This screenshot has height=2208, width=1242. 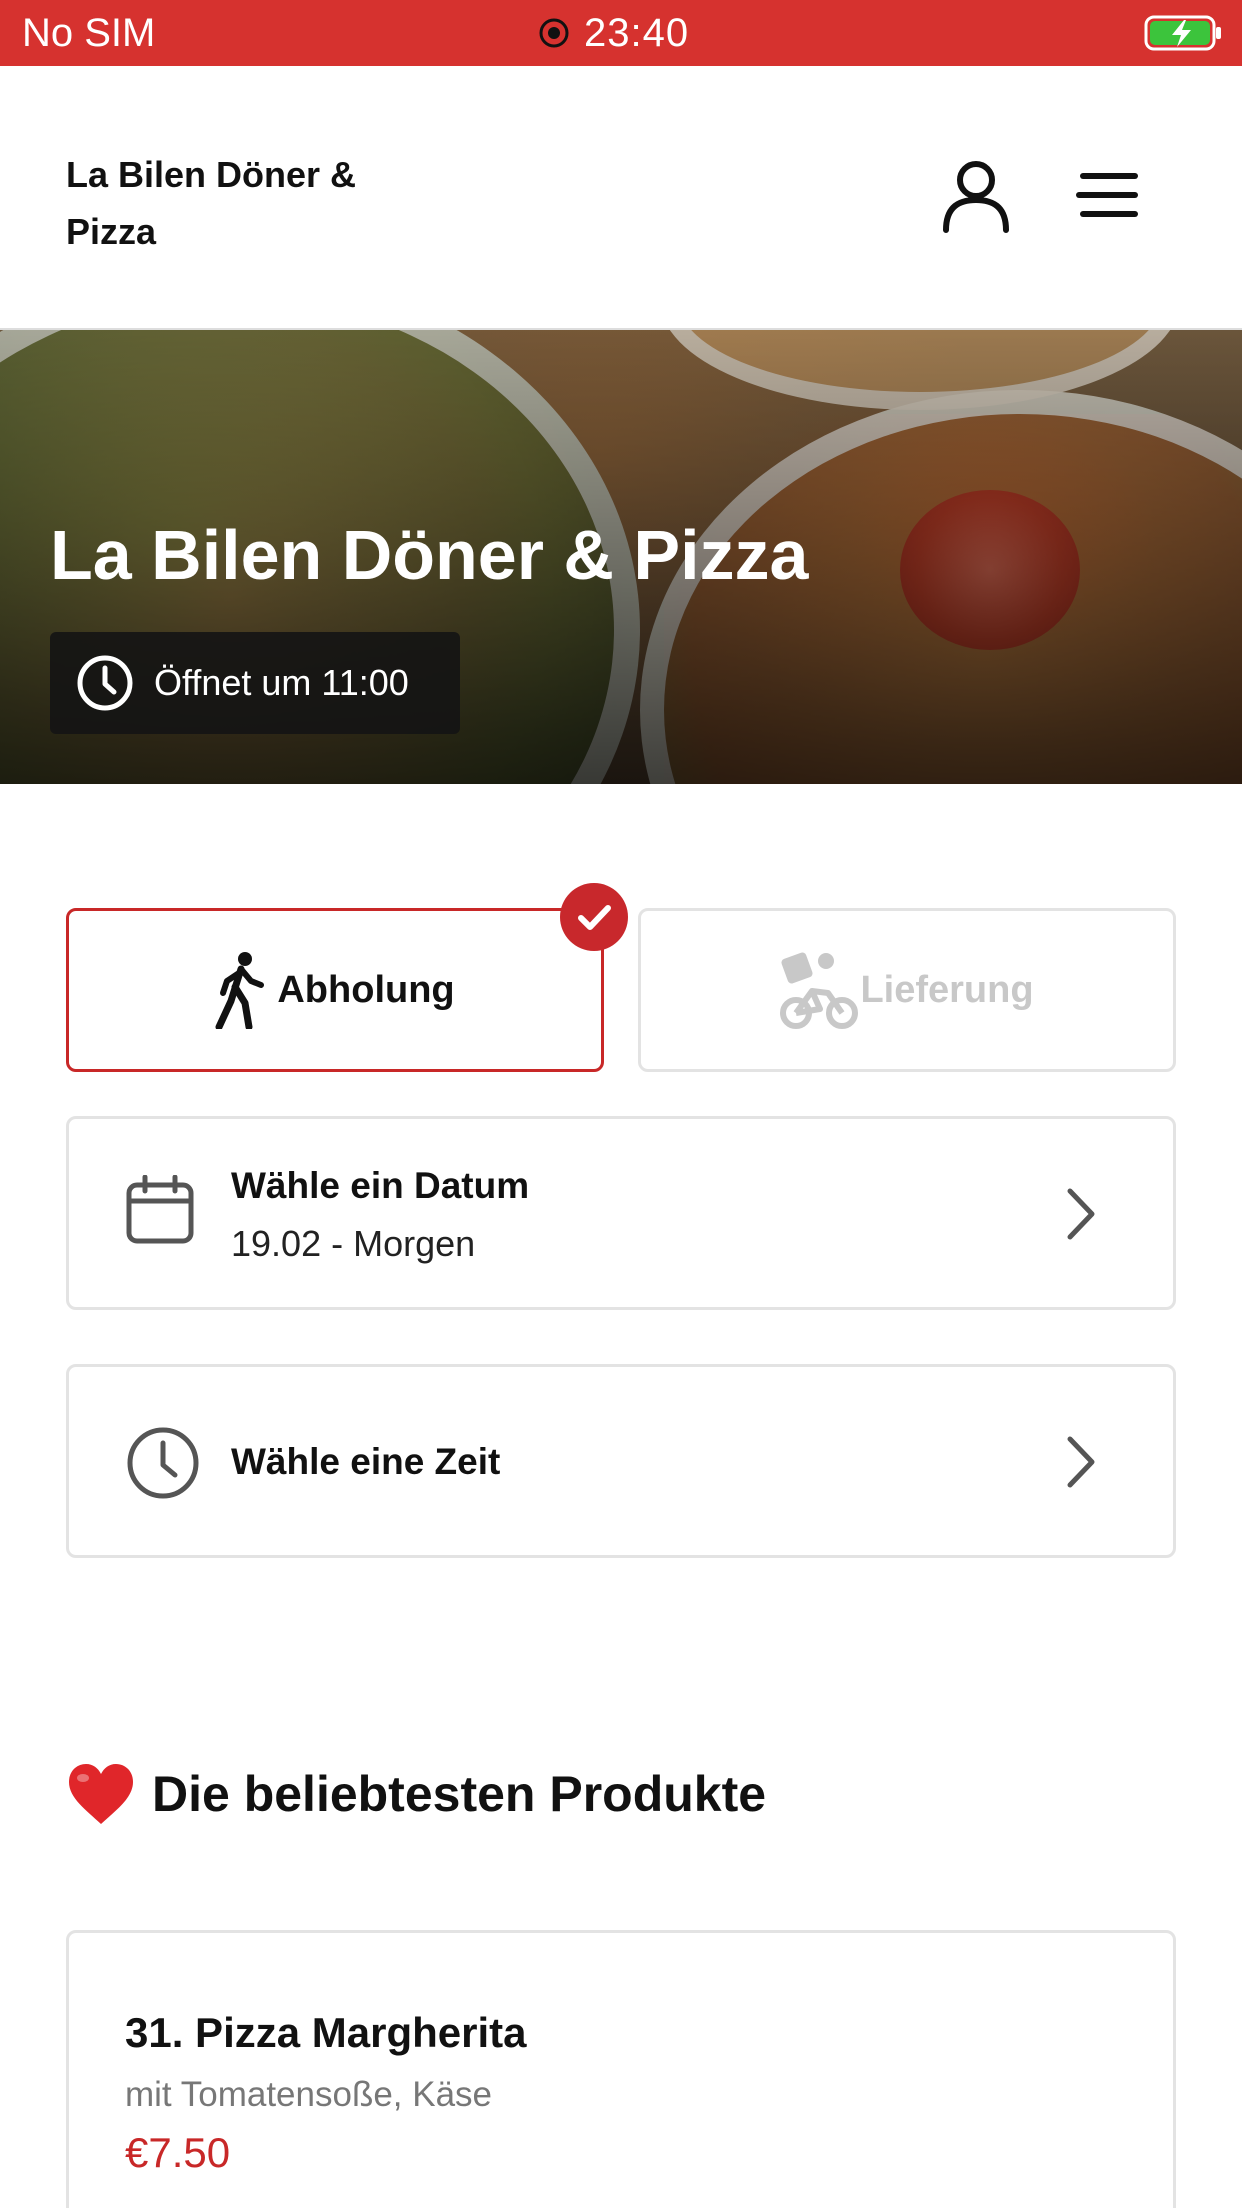 I want to click on check-icon, so click(x=594, y=917).